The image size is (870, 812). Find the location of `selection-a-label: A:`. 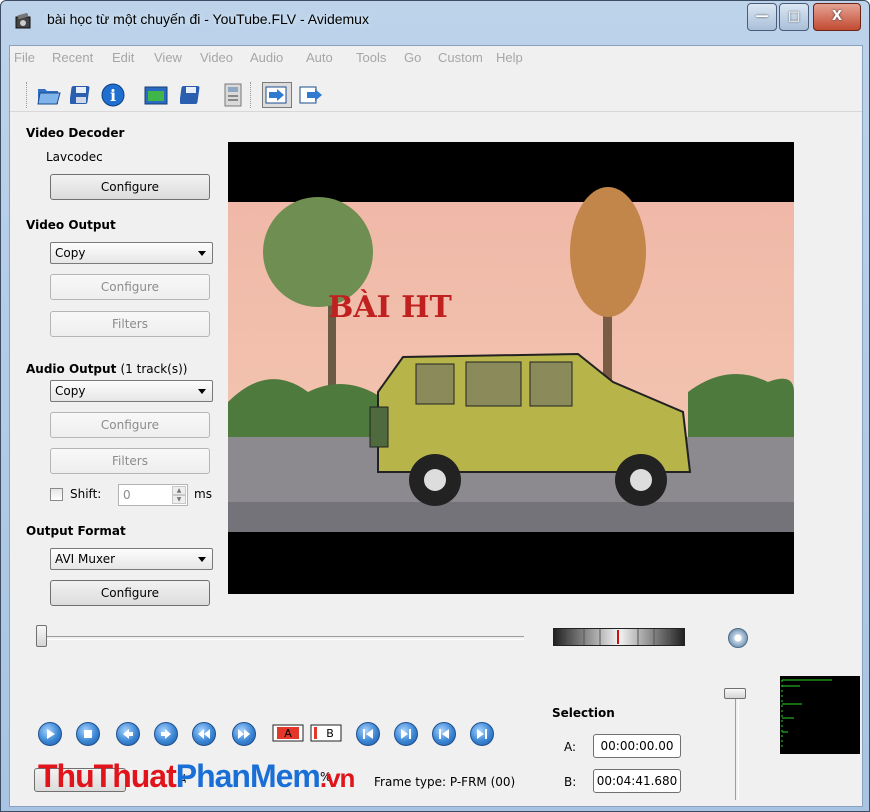

selection-a-label: A: is located at coordinates (570, 747).